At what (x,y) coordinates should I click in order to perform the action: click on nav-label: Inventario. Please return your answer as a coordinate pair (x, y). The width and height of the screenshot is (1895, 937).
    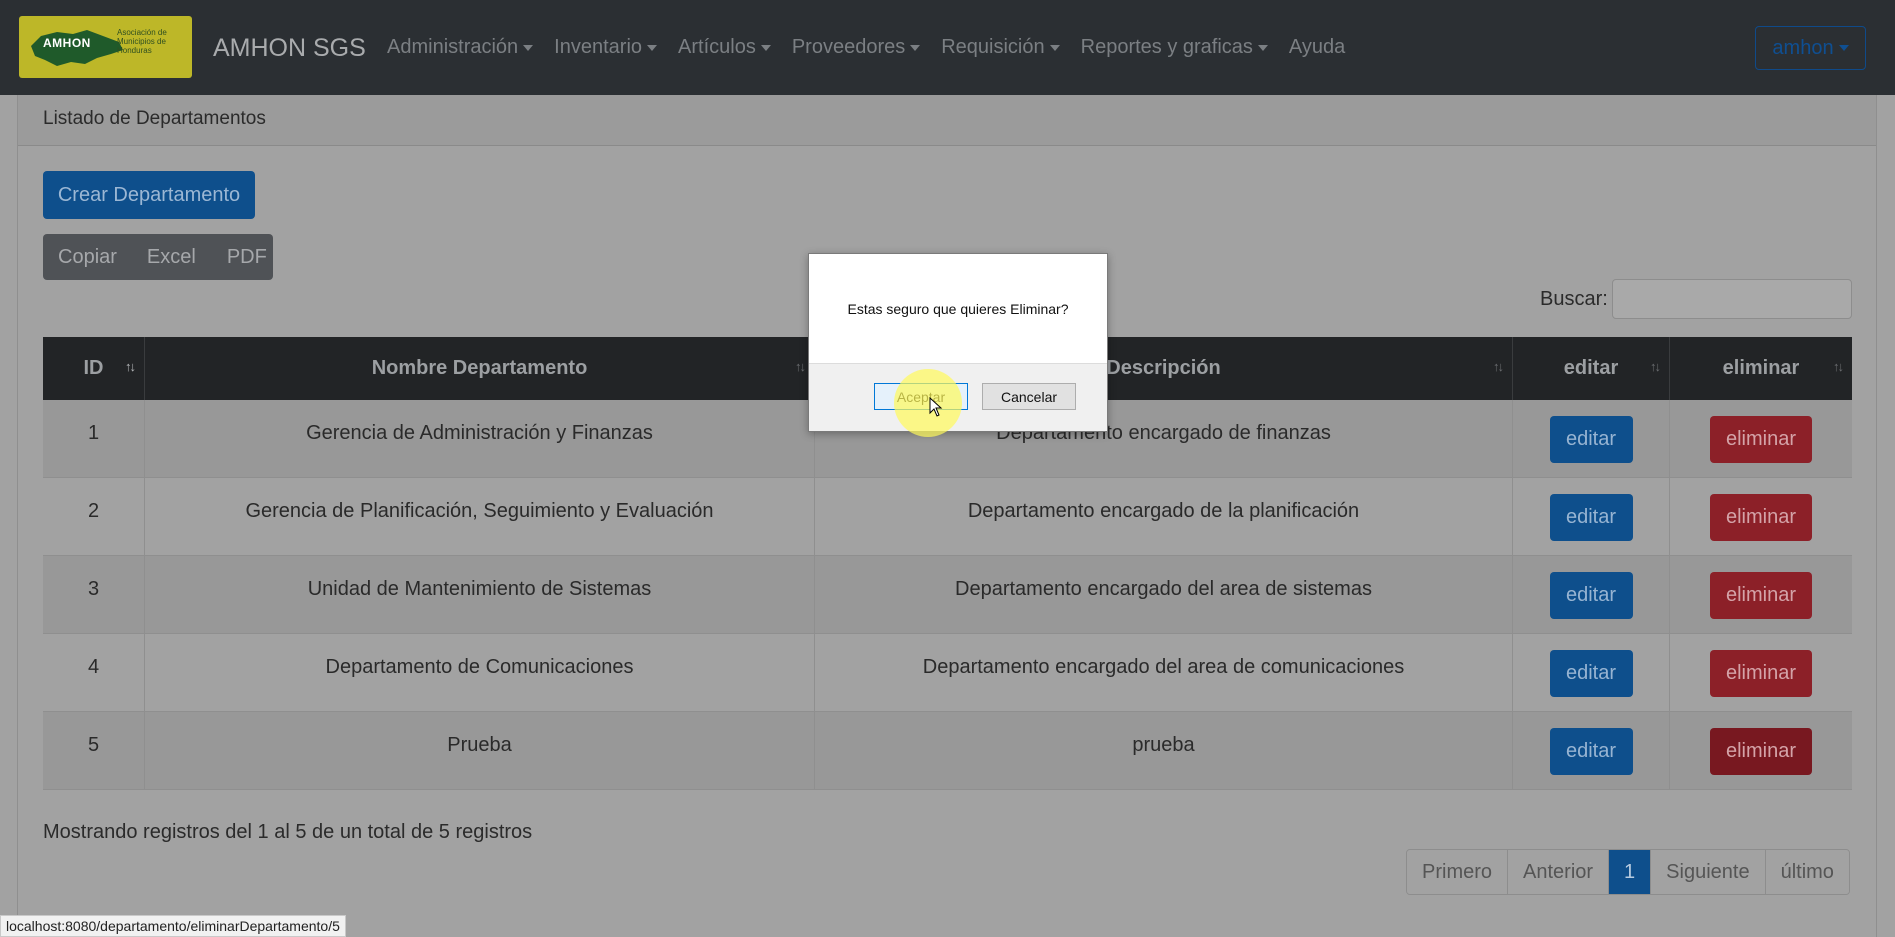
    Looking at the image, I should click on (598, 47).